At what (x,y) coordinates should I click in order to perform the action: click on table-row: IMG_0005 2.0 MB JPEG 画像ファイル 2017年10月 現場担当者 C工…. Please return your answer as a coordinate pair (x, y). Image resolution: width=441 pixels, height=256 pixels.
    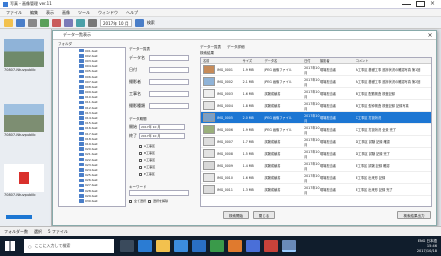
    Looking at the image, I should click on (316, 118).